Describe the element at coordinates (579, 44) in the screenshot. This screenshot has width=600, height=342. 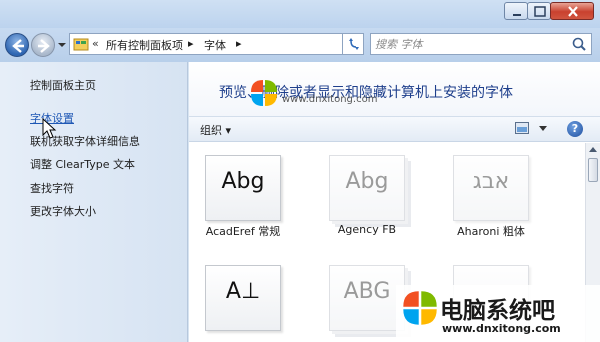
I see `search-icon` at that location.